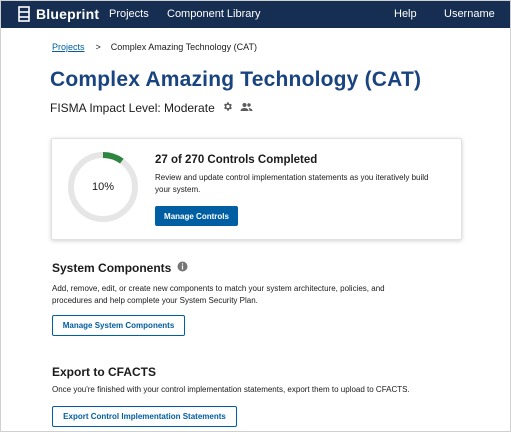 The height and width of the screenshot is (432, 511). I want to click on export-heading: Export to CFACTS, so click(104, 372).